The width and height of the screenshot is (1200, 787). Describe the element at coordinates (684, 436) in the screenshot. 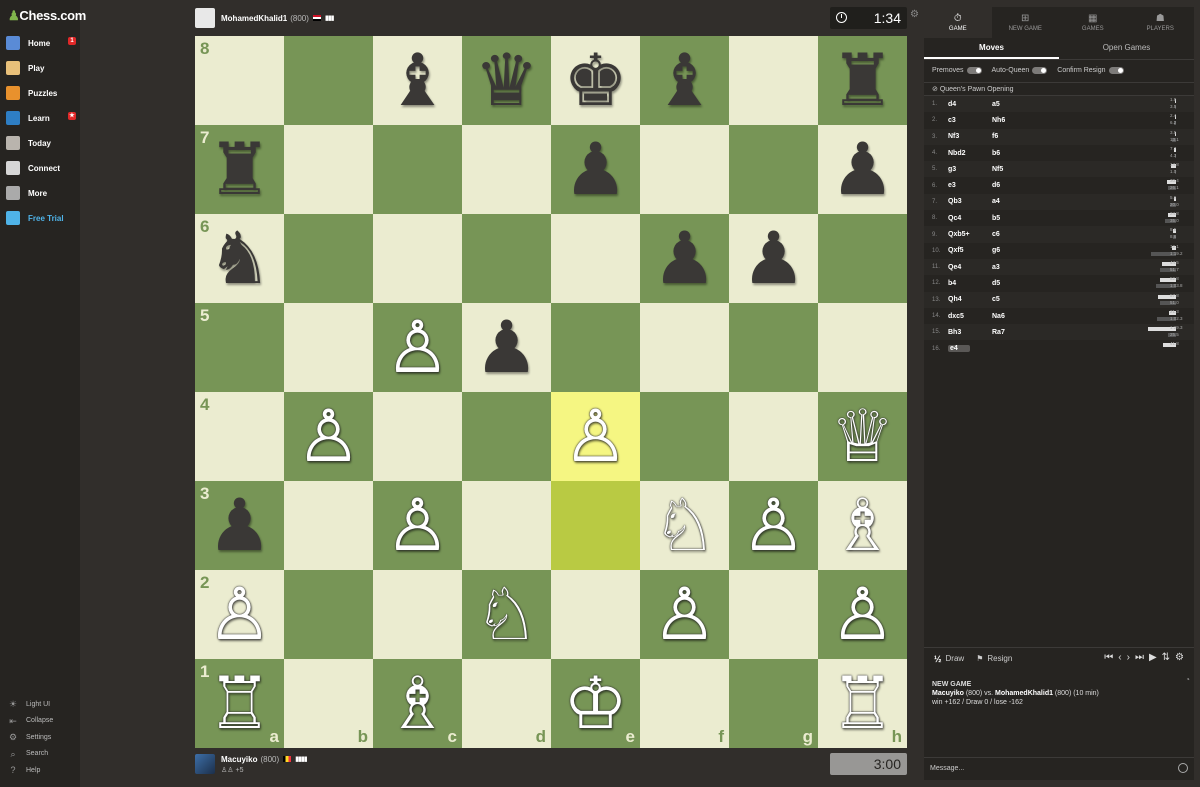

I see `square-f4` at that location.